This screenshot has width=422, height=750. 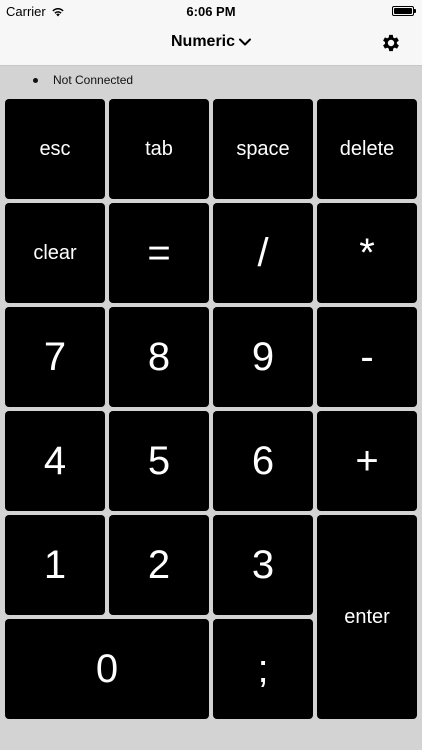 I want to click on layout-selector: Numeric, so click(x=211, y=42).